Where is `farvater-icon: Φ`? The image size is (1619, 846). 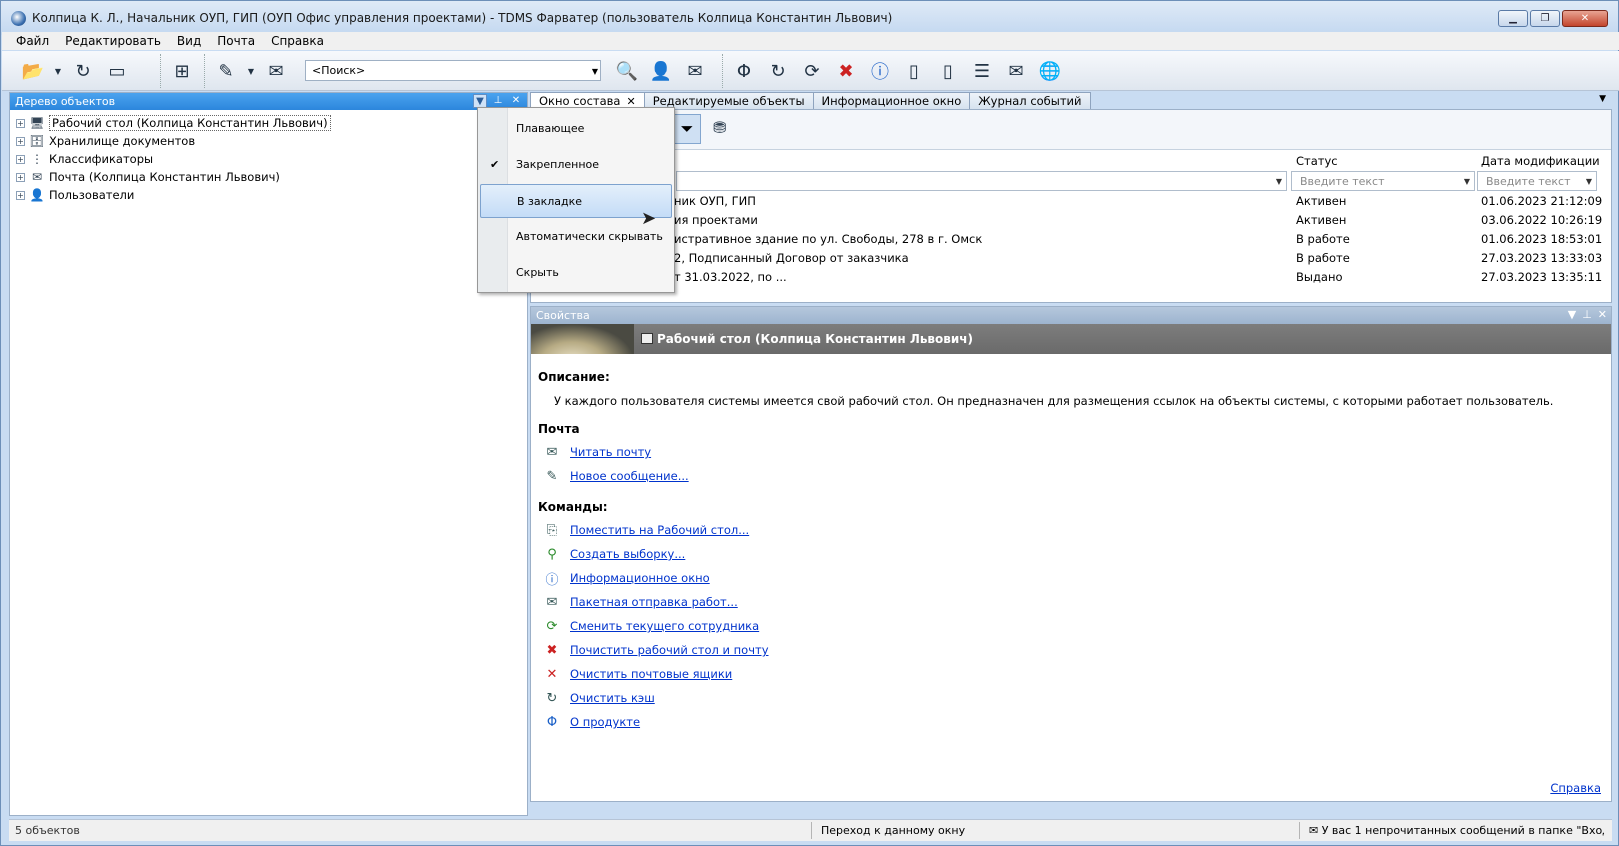
farvater-icon: Φ is located at coordinates (744, 71).